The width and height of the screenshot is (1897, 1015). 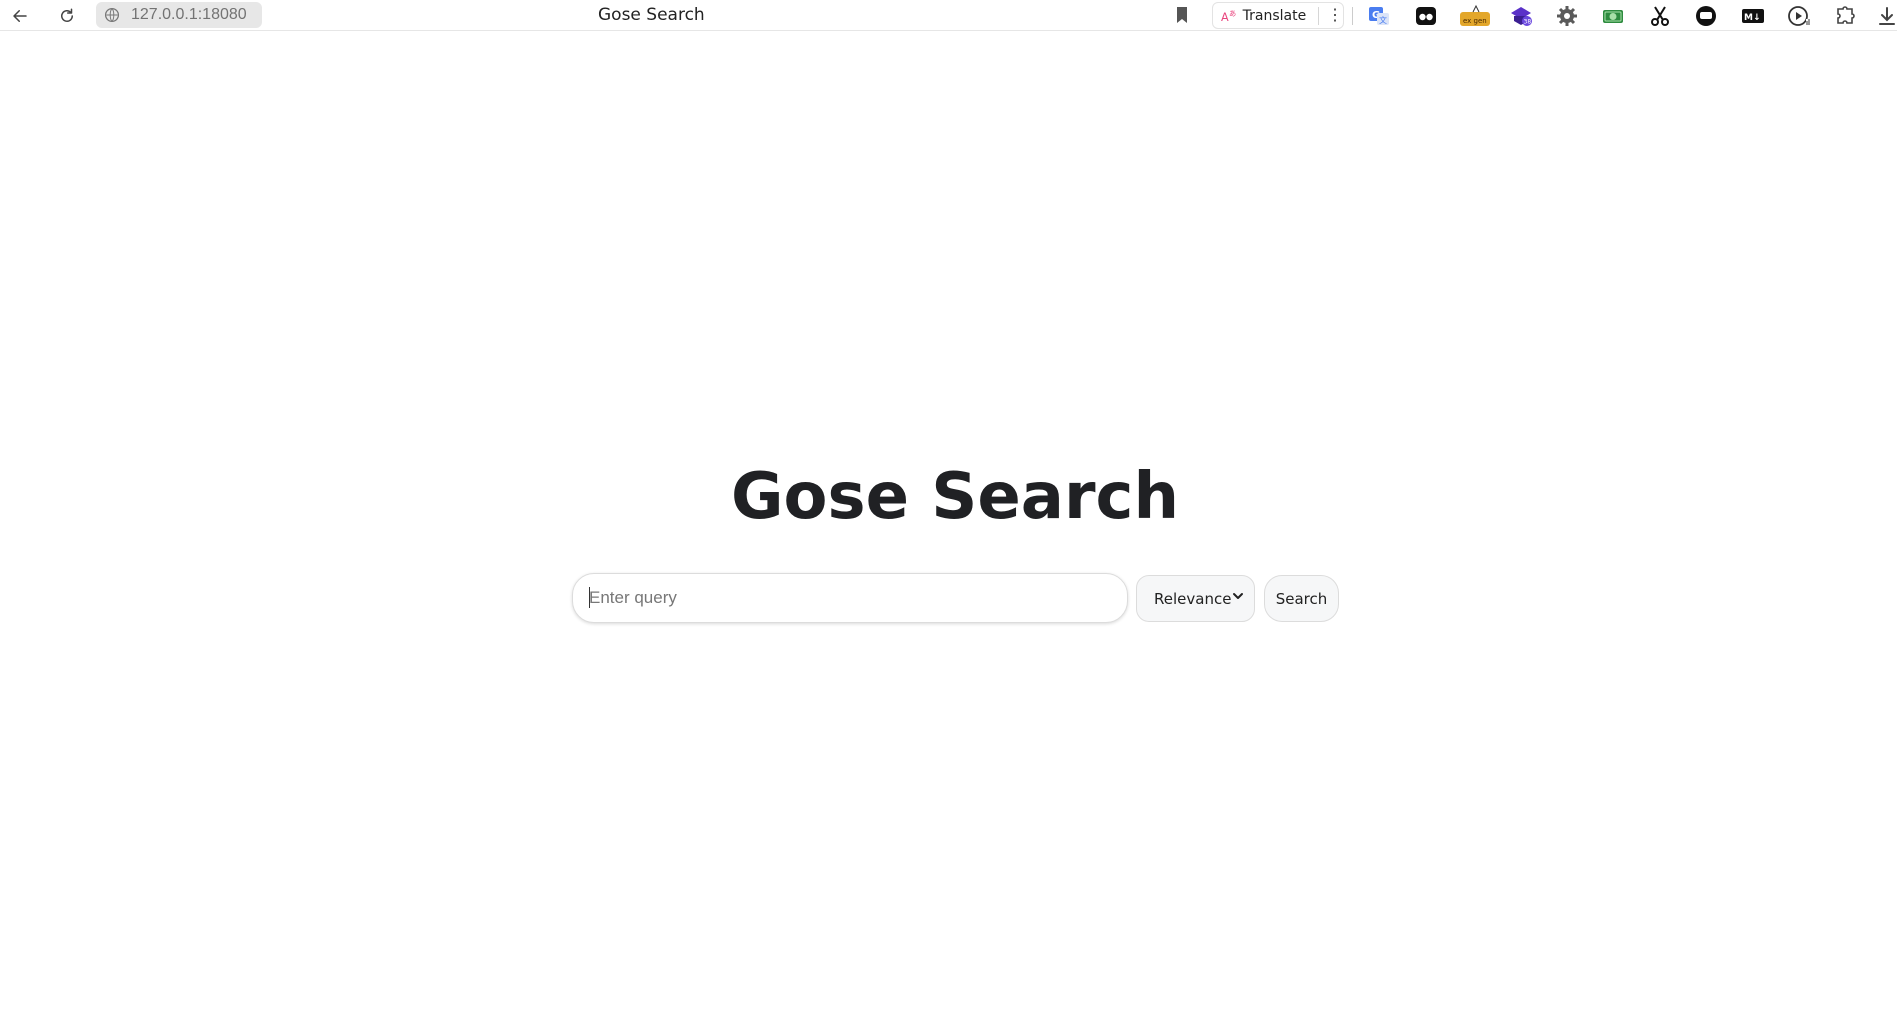 I want to click on back-arrow-icon, so click(x=20, y=16).